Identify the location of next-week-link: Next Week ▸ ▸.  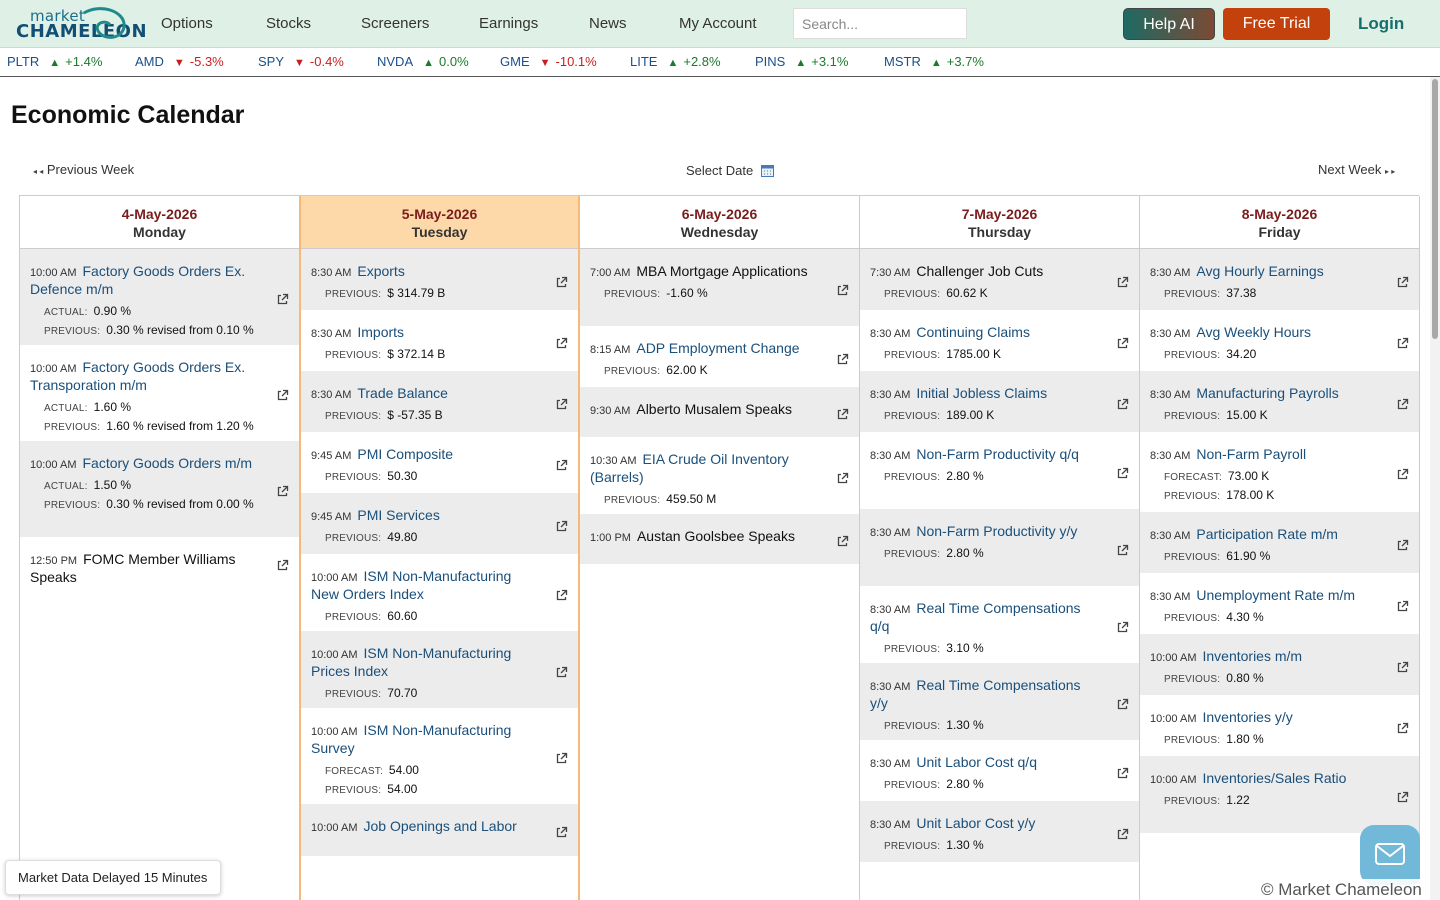
(1356, 169).